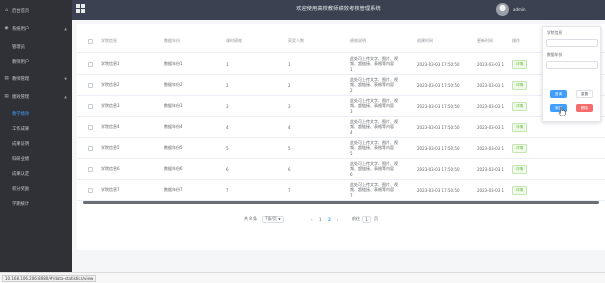 The height and width of the screenshot is (283, 605). I want to click on page-1-button: 1, so click(320, 219).